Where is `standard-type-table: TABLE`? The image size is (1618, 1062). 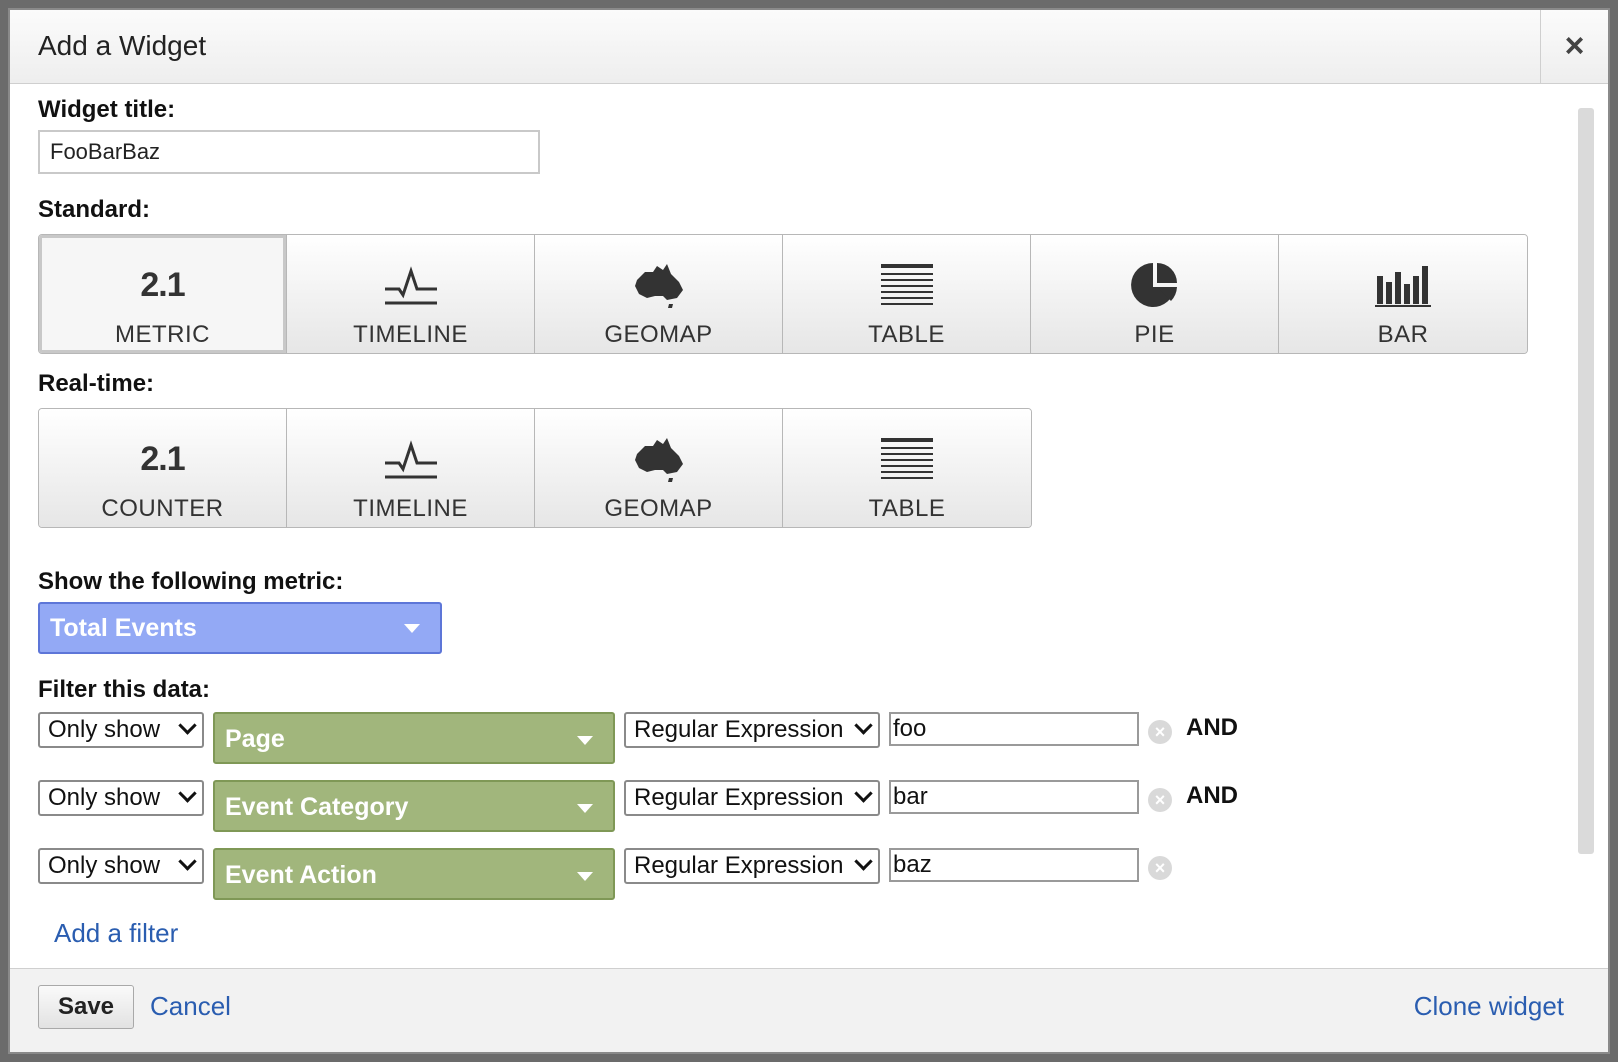
standard-type-table: TABLE is located at coordinates (907, 294).